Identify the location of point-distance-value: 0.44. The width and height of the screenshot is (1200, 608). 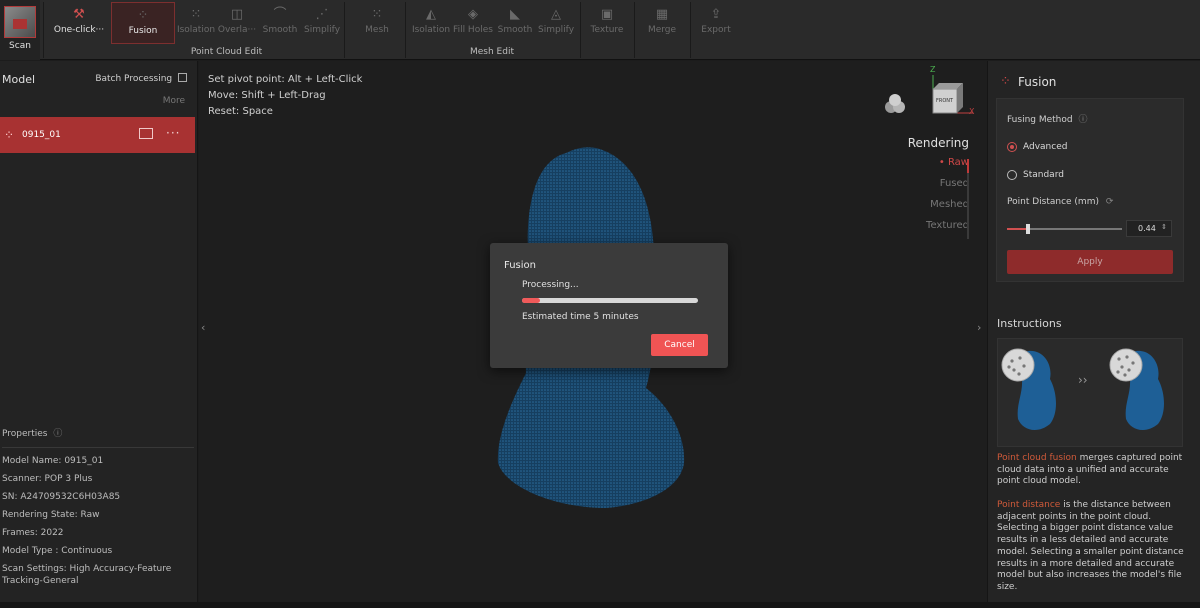
(1147, 228).